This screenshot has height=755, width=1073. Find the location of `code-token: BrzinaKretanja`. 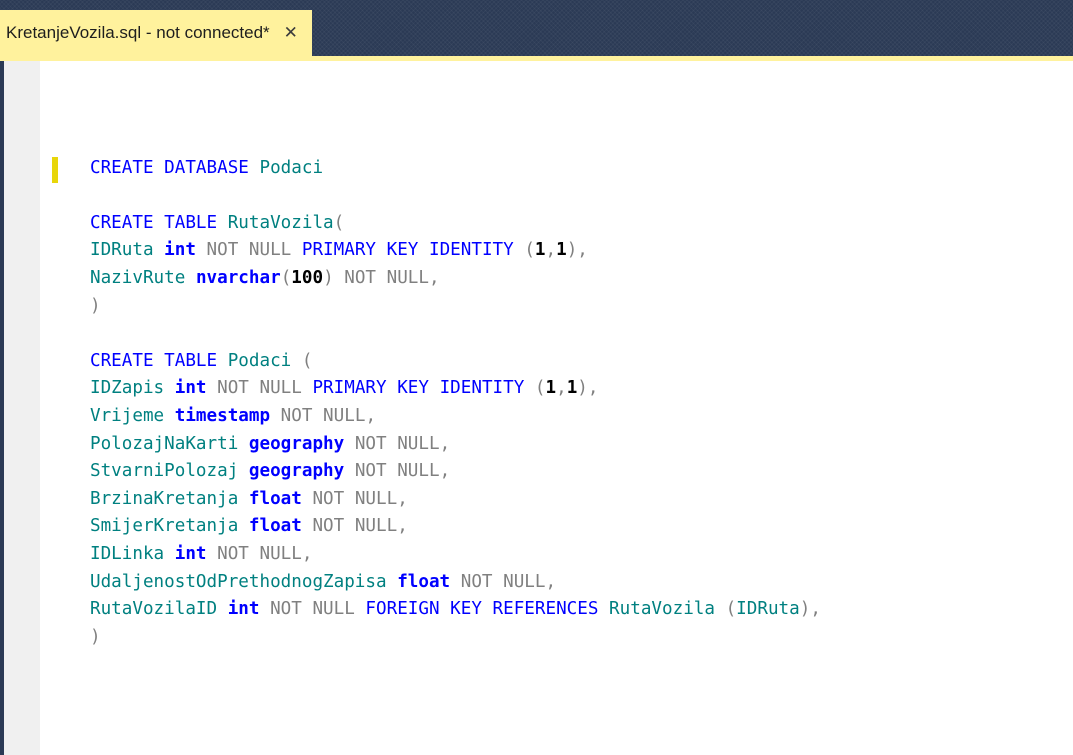

code-token: BrzinaKretanja is located at coordinates (169, 498).